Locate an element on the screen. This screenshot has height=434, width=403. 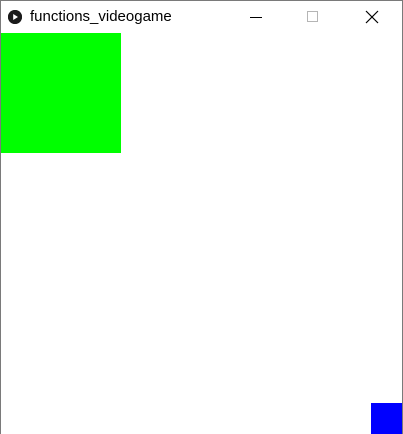
minimize-button is located at coordinates (256, 17).